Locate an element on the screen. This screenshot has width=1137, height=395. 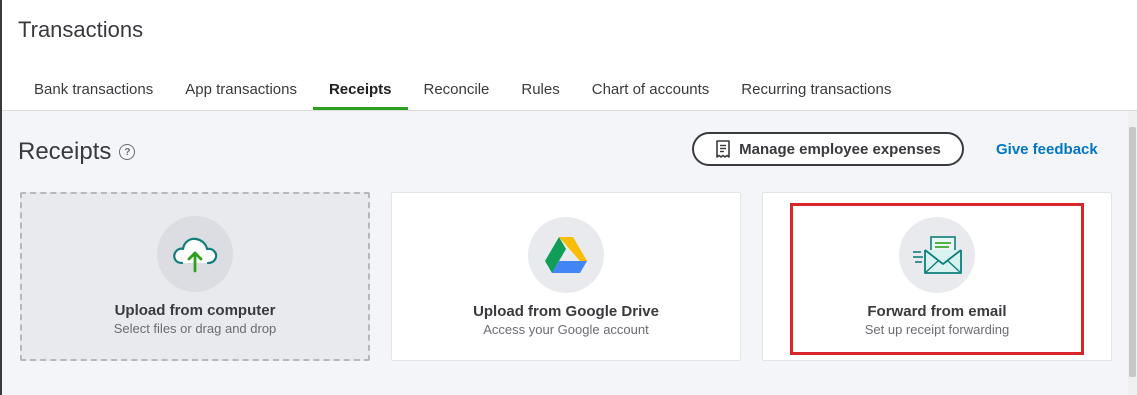
tab-recurring-transactions: Recurring transactions is located at coordinates (816, 94).